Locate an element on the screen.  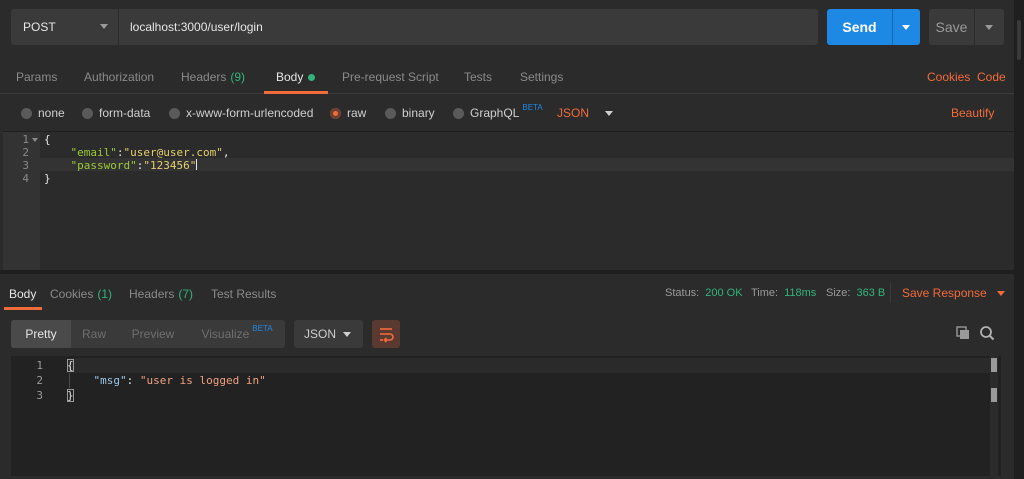
wrap-lines-icon is located at coordinates (387, 335).